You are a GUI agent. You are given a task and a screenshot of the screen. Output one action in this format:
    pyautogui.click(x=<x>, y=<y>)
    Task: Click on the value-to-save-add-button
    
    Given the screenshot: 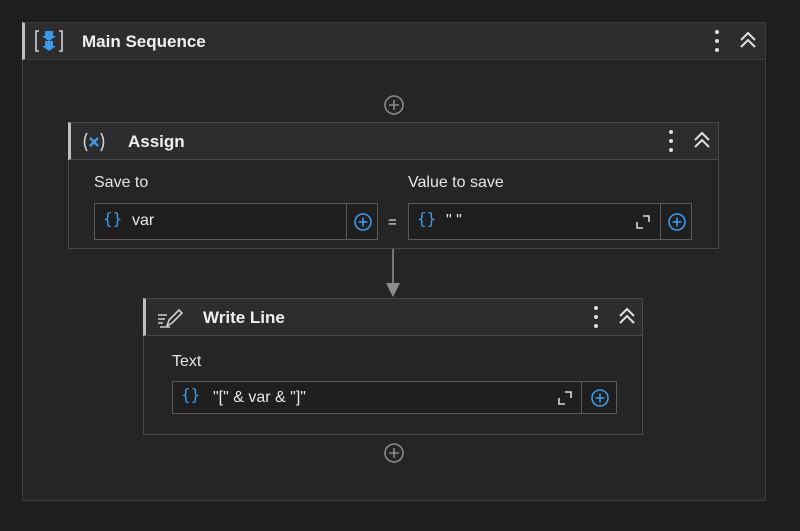 What is the action you would take?
    pyautogui.click(x=676, y=221)
    